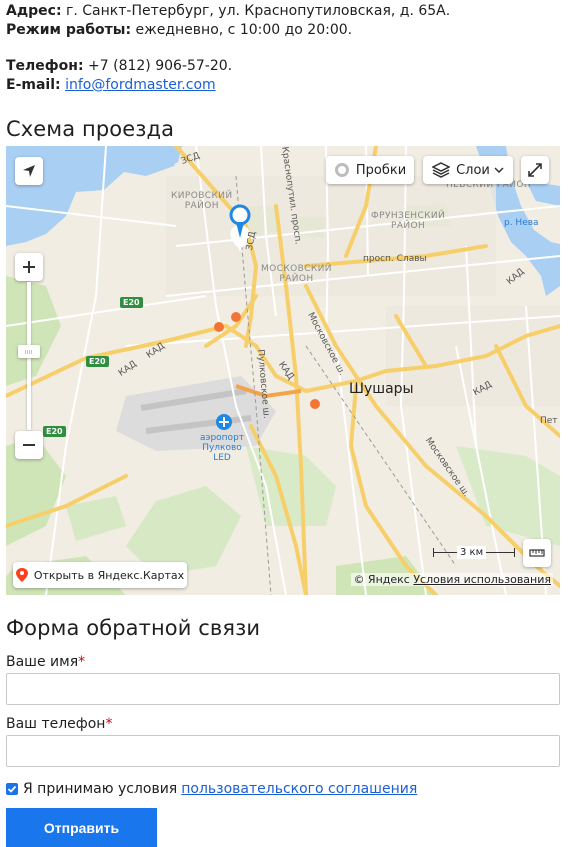 This screenshot has width=572, height=847. What do you see at coordinates (286, 662) in the screenshot?
I see `name-field-label: Ваше имя*` at bounding box center [286, 662].